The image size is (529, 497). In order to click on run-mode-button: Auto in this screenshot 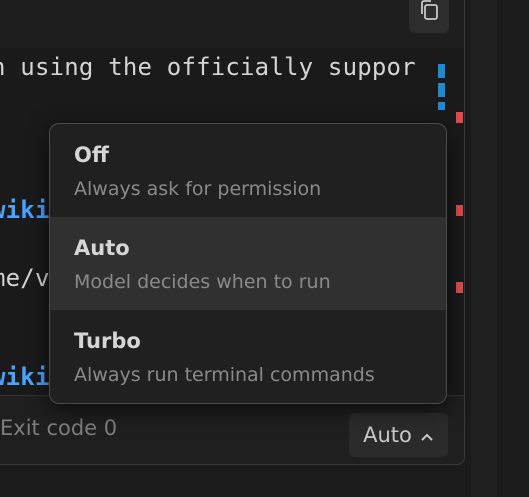, I will do `click(398, 435)`.